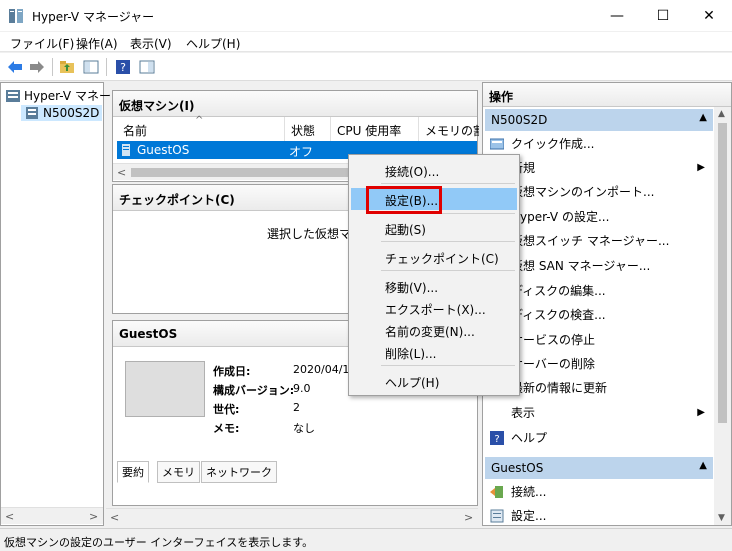  I want to click on title-bar: Hyper-V マネージャー — ☐ ✕, so click(366, 16).